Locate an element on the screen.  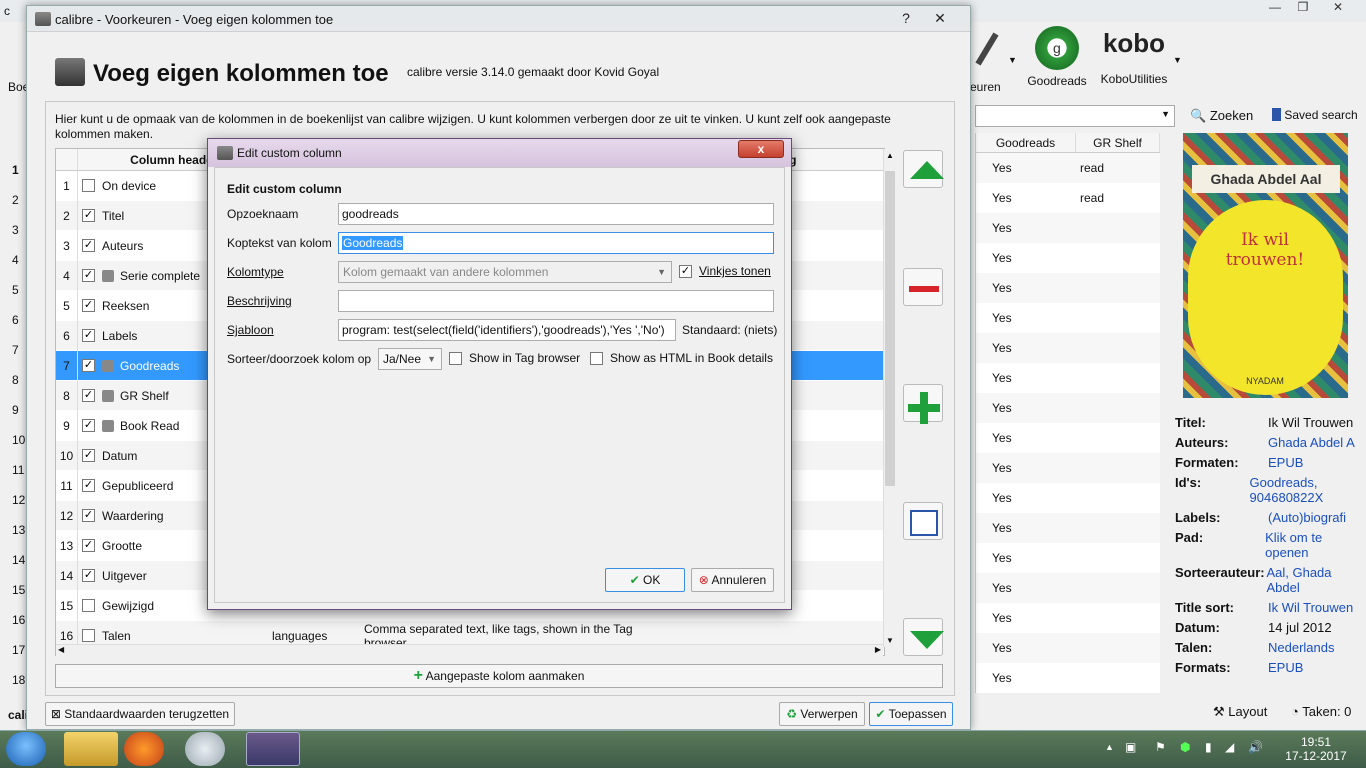
flag-icon: ⚑ is located at coordinates (1160, 747).